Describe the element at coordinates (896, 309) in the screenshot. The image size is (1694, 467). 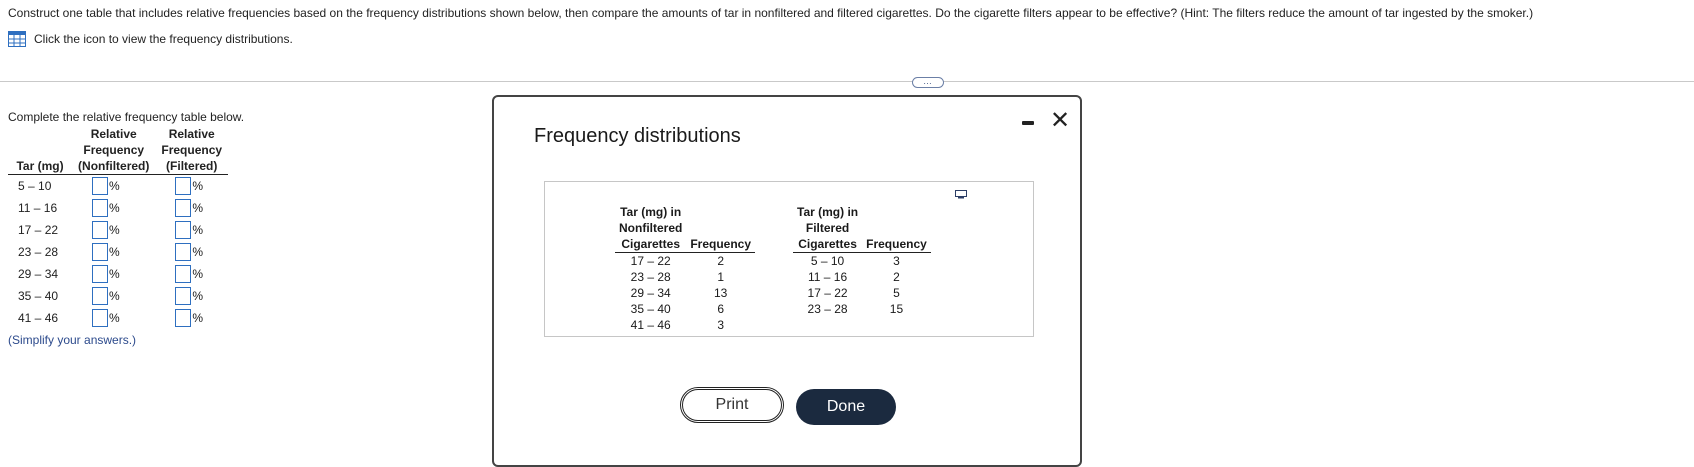
I see `frequency-value: 15` at that location.